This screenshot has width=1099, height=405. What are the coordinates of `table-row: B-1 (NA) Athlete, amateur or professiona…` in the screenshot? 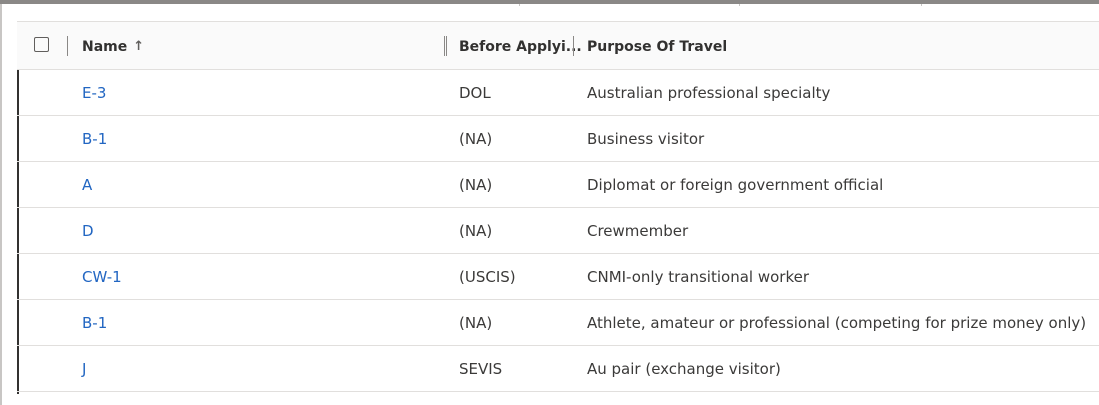 It's located at (558, 323).